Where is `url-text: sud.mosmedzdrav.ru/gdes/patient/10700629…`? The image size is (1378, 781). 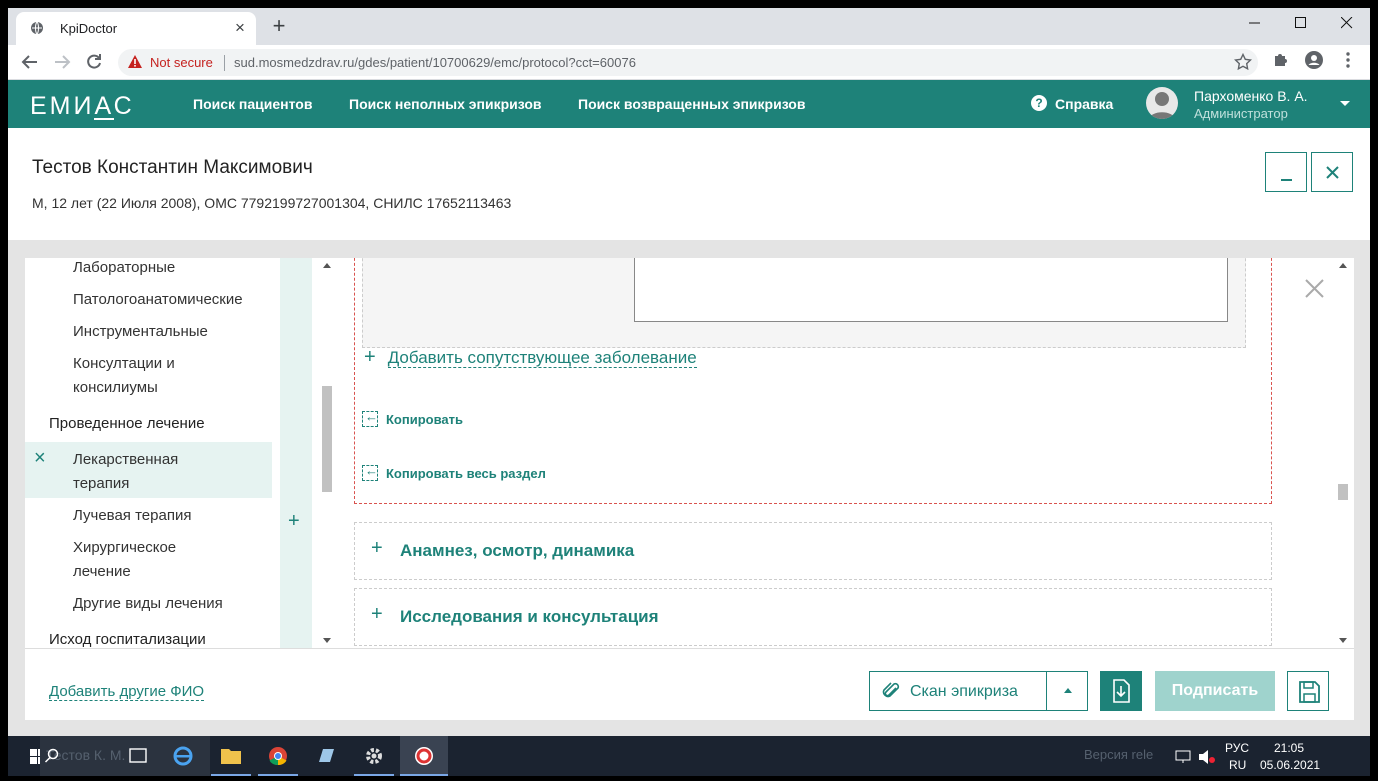
url-text: sud.mosmedzdrav.ru/gdes/patient/10700629… is located at coordinates (435, 62).